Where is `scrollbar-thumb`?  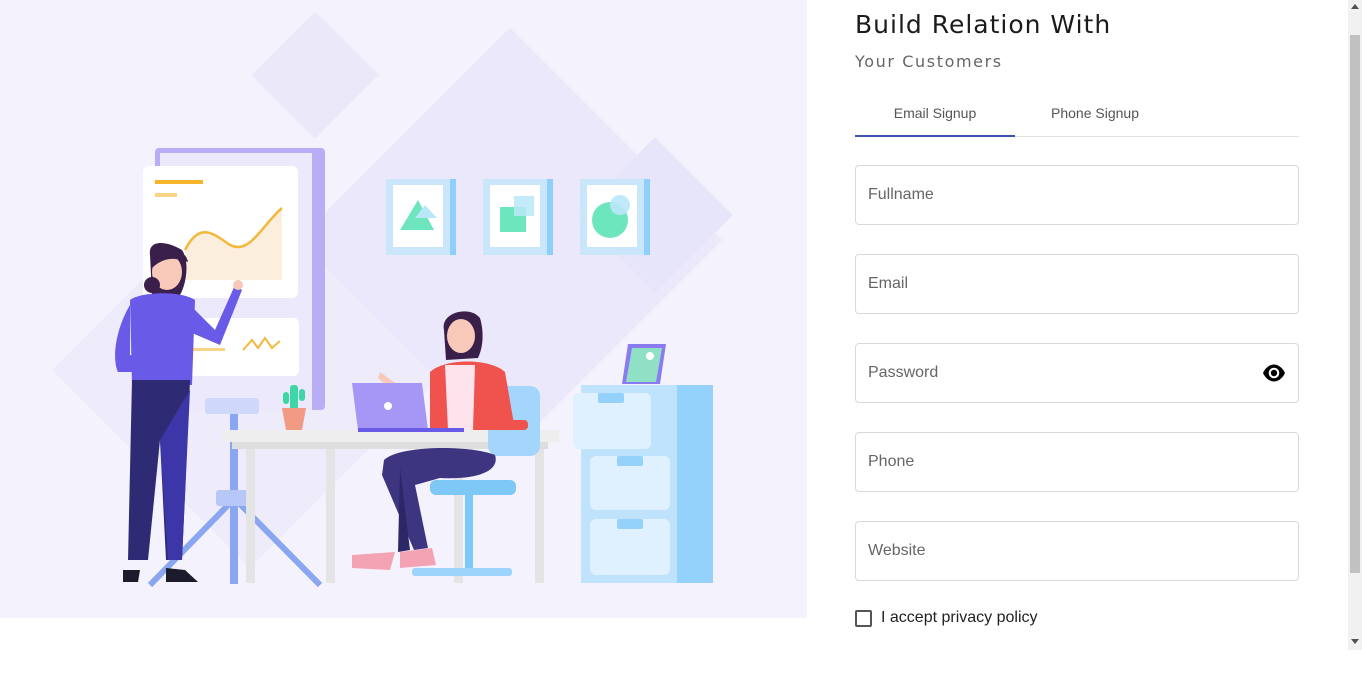
scrollbar-thumb is located at coordinates (1355, 304).